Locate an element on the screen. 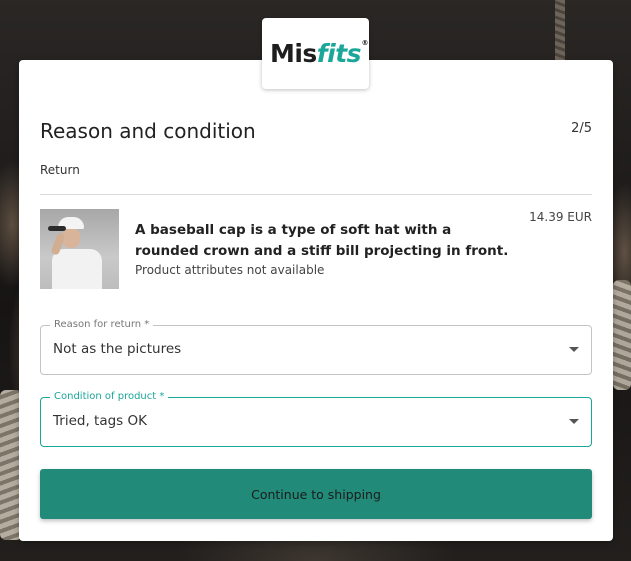 The width and height of the screenshot is (631, 561). reason-label: Reason for return * is located at coordinates (102, 324).